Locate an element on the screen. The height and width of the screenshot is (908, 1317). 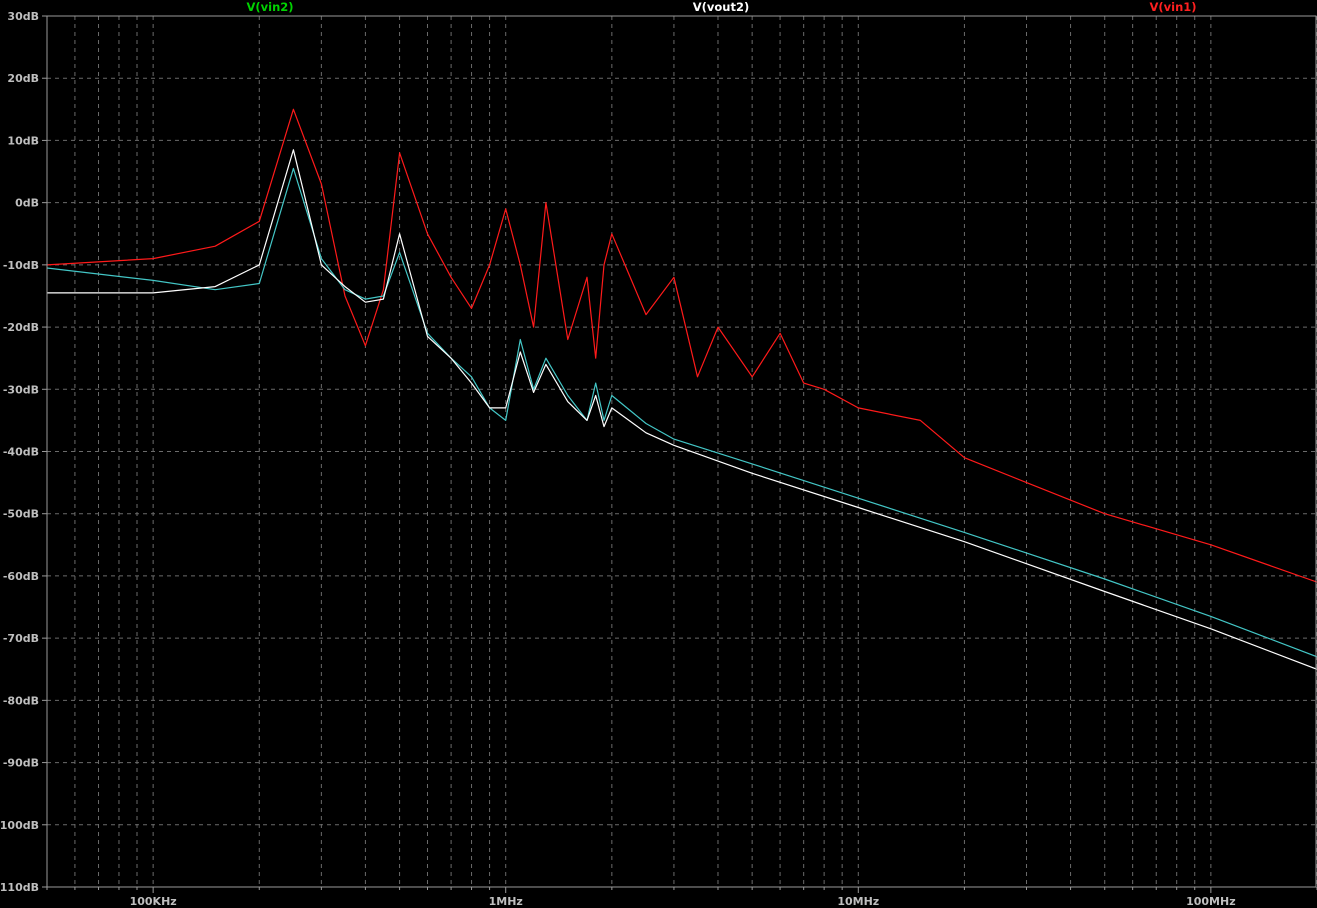
y-tick-label: 100dB is located at coordinates (19, 825).